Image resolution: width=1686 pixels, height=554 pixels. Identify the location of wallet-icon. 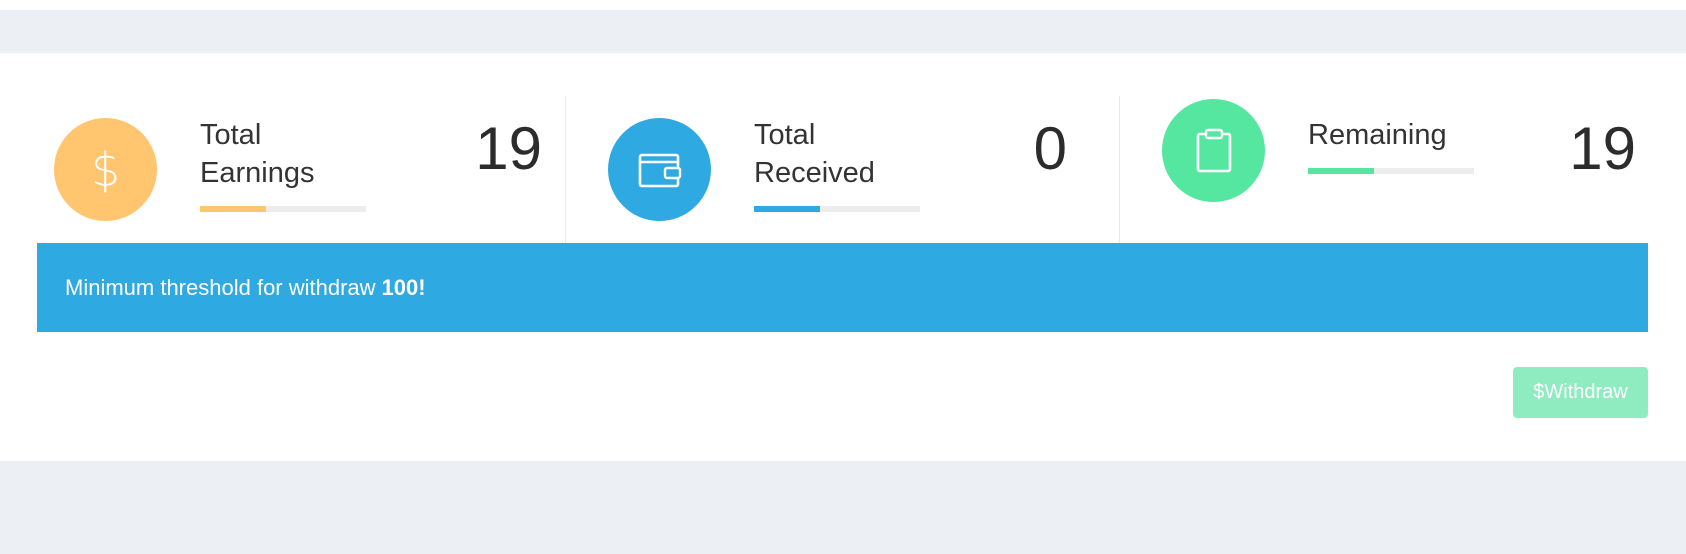
(659, 170).